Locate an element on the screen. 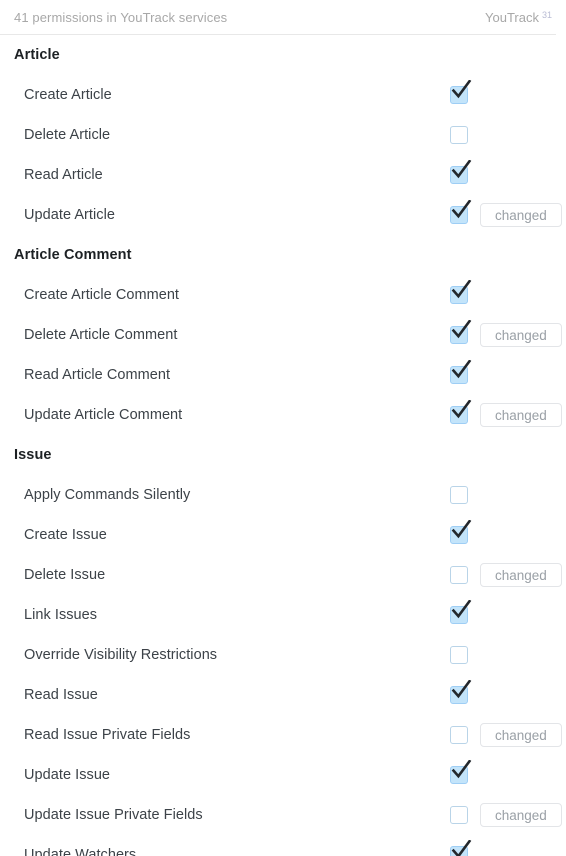 The image size is (566, 856). permission-label: Update Article is located at coordinates (69, 215).